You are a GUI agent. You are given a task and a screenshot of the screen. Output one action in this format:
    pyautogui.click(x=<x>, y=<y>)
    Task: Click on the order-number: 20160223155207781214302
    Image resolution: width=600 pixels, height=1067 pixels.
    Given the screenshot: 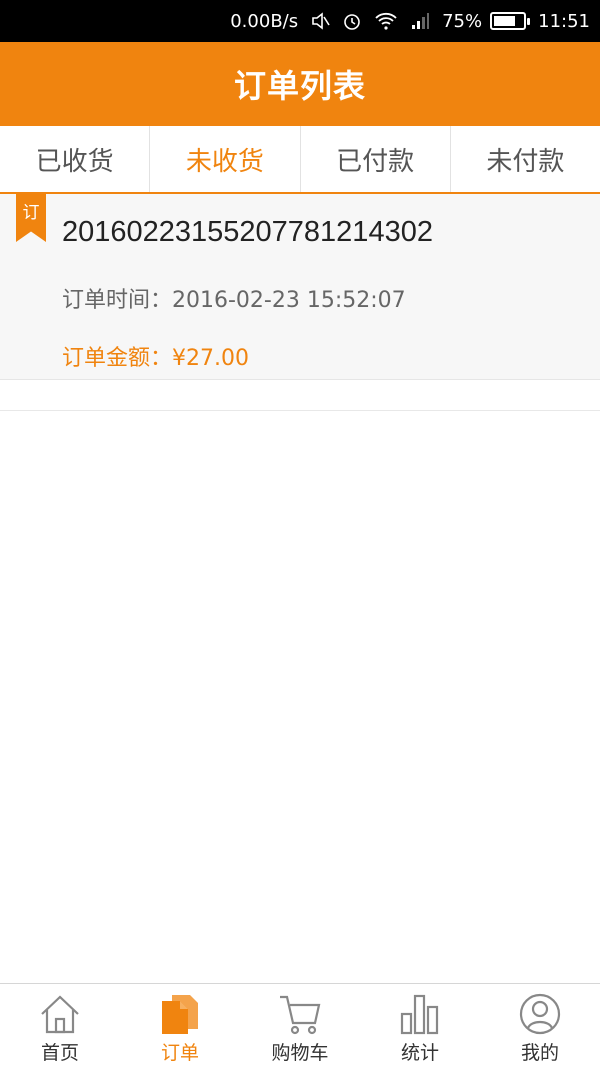 What is the action you would take?
    pyautogui.click(x=247, y=232)
    